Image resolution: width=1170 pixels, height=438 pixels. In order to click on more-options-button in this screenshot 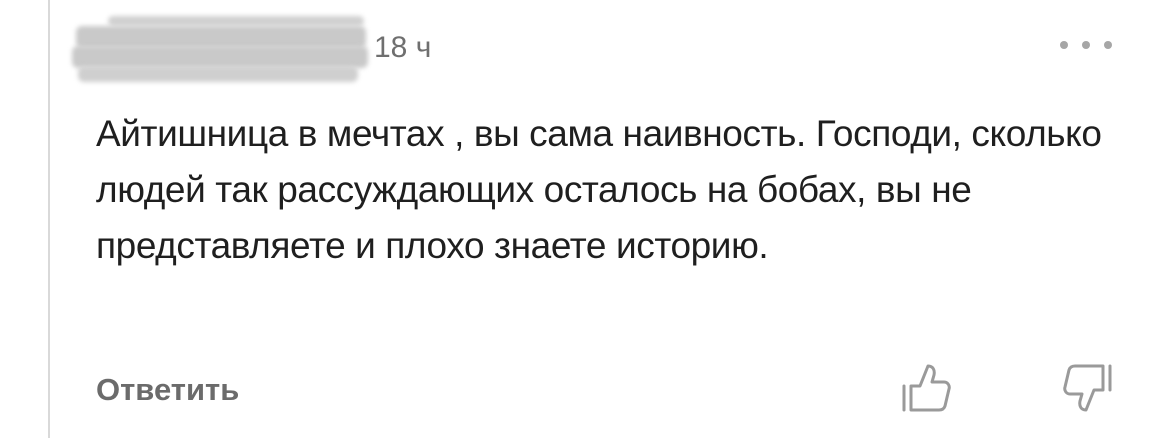, I will do `click(1086, 45)`.